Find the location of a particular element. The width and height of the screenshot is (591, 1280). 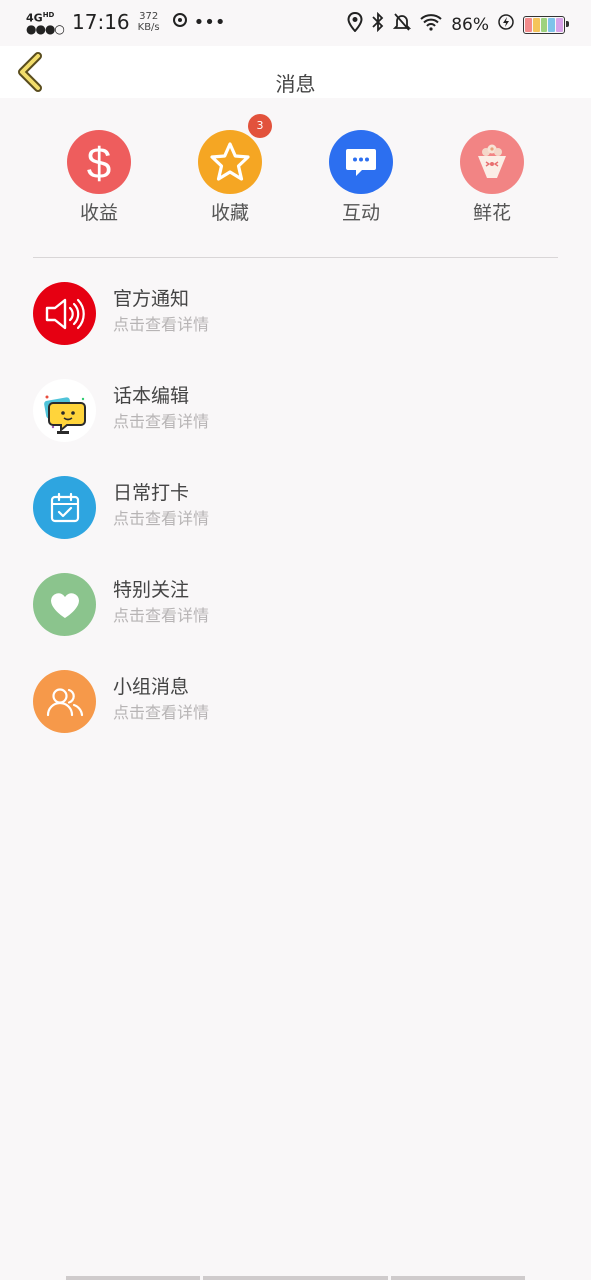

quick-actions: $ 收益 3 收藏 互动 鲜花 is located at coordinates (295, 172).